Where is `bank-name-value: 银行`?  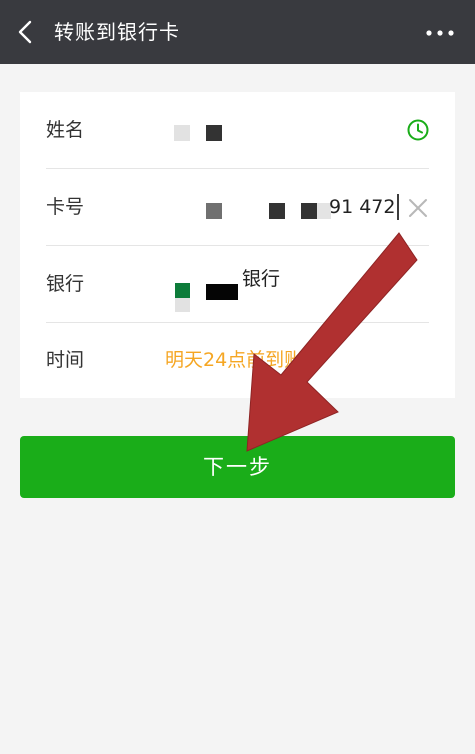 bank-name-value: 银行 is located at coordinates (261, 279).